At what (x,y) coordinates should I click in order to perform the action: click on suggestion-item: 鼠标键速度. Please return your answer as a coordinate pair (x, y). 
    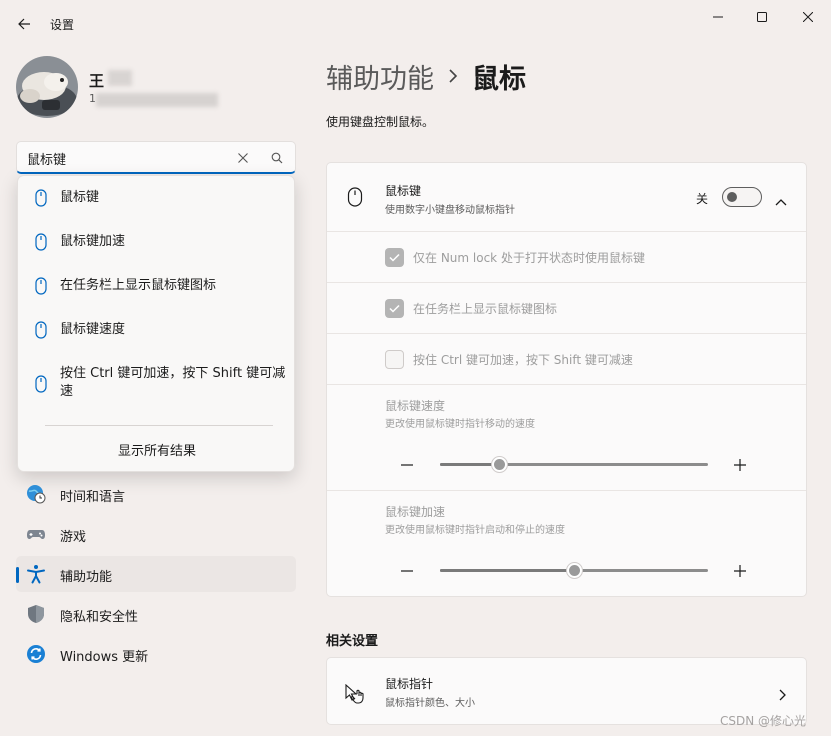
    Looking at the image, I should click on (157, 330).